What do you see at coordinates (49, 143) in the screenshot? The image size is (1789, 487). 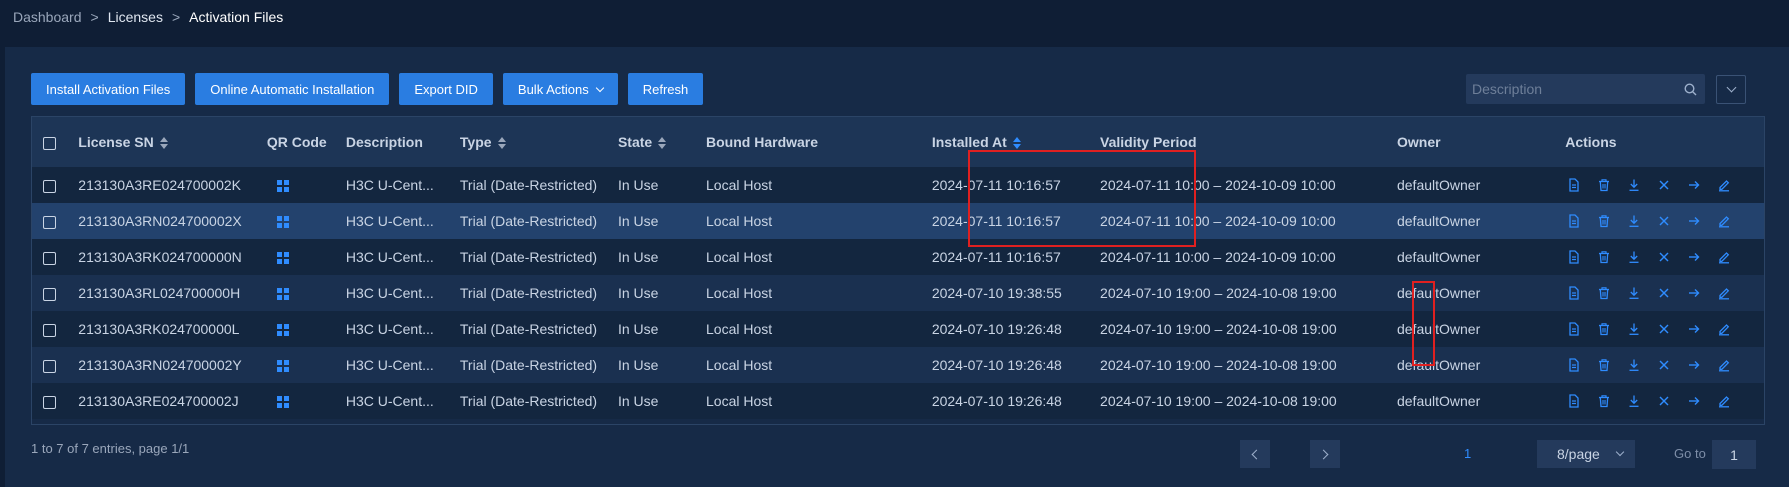 I see `select-all-checkbox` at bounding box center [49, 143].